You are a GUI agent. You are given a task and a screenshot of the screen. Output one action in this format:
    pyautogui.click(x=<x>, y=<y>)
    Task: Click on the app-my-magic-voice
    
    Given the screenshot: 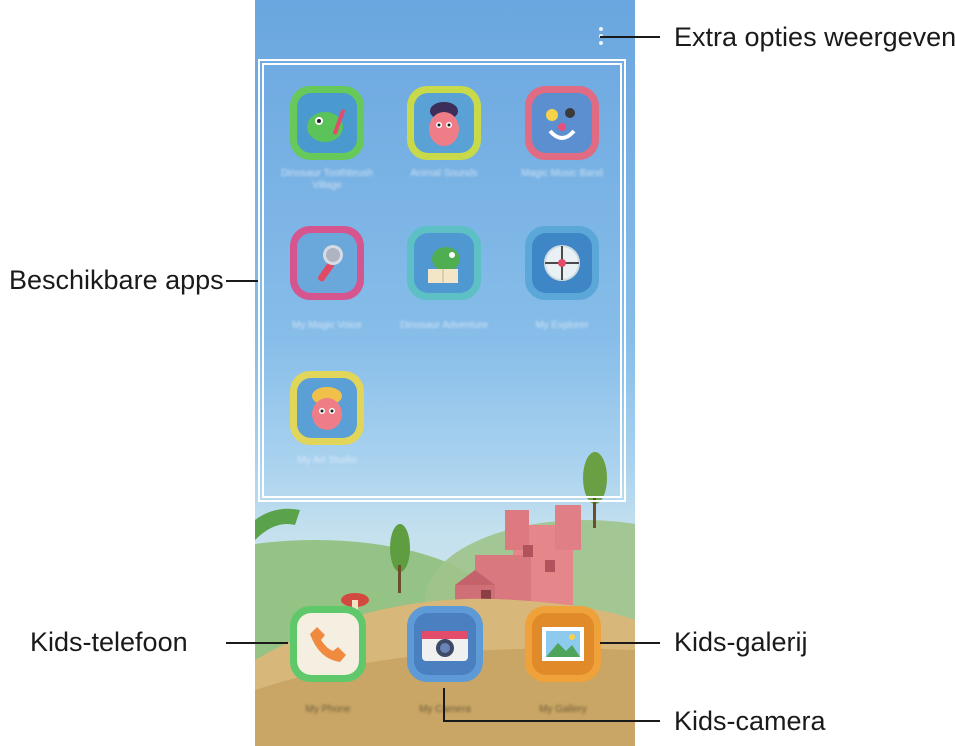 What is the action you would take?
    pyautogui.click(x=327, y=263)
    